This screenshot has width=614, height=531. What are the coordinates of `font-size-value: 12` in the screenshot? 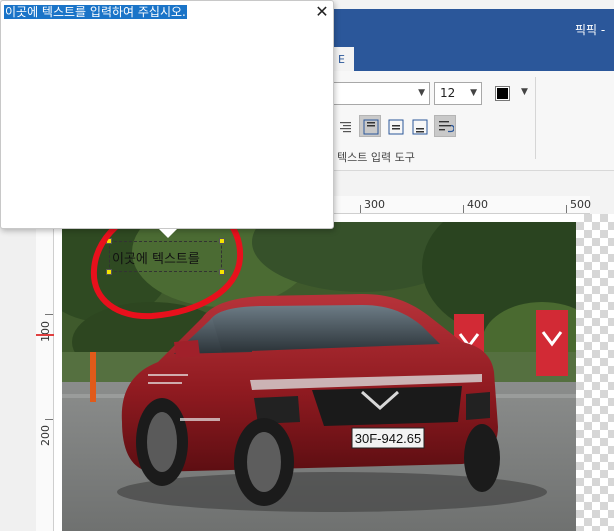 It's located at (448, 93).